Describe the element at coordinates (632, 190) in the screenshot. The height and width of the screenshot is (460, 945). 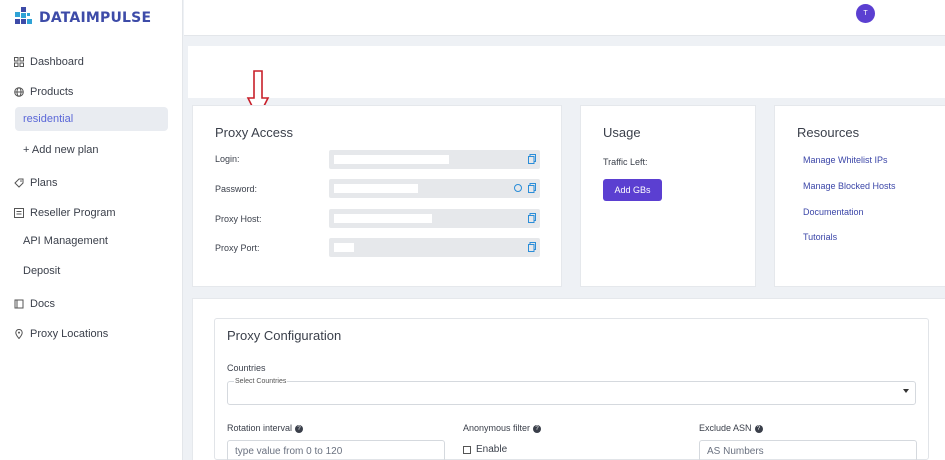
I see `add-gbs-button: Add GBs` at that location.